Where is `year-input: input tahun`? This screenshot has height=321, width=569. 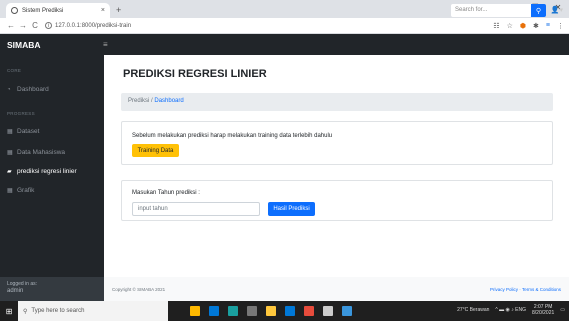 year-input: input tahun is located at coordinates (196, 209).